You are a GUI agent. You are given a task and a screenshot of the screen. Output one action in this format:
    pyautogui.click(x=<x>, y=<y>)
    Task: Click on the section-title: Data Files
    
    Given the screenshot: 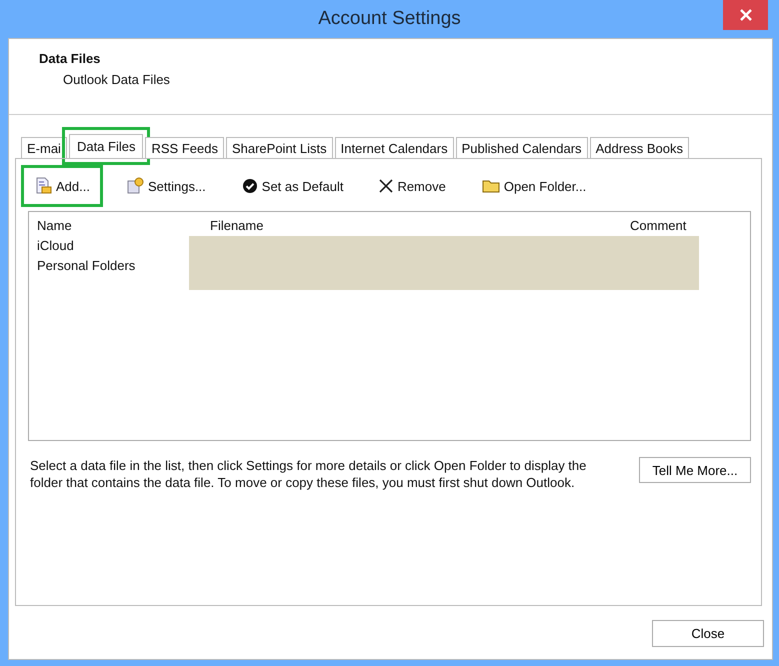 What is the action you would take?
    pyautogui.click(x=70, y=58)
    